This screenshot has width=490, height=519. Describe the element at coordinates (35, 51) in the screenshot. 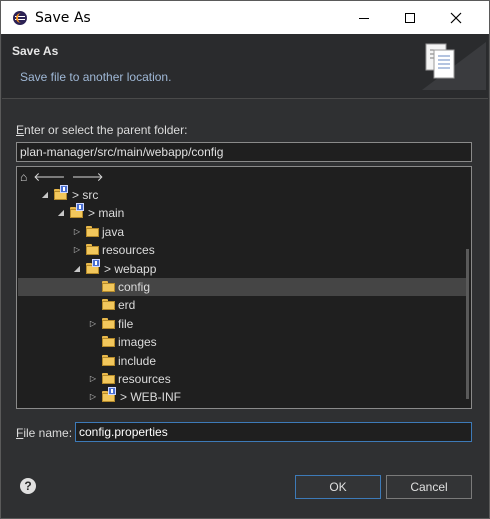

I see `header-title: Save As` at that location.